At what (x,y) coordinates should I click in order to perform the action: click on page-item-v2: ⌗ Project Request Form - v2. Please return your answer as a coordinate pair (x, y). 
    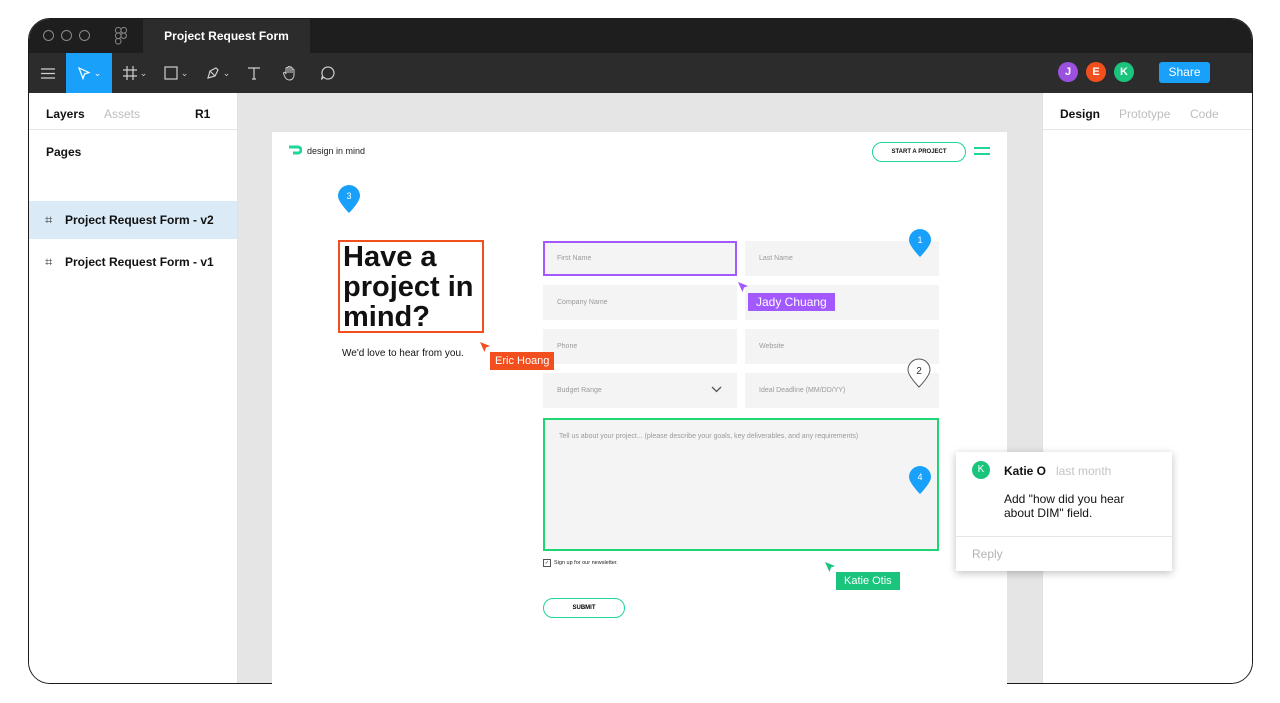
    Looking at the image, I should click on (133, 220).